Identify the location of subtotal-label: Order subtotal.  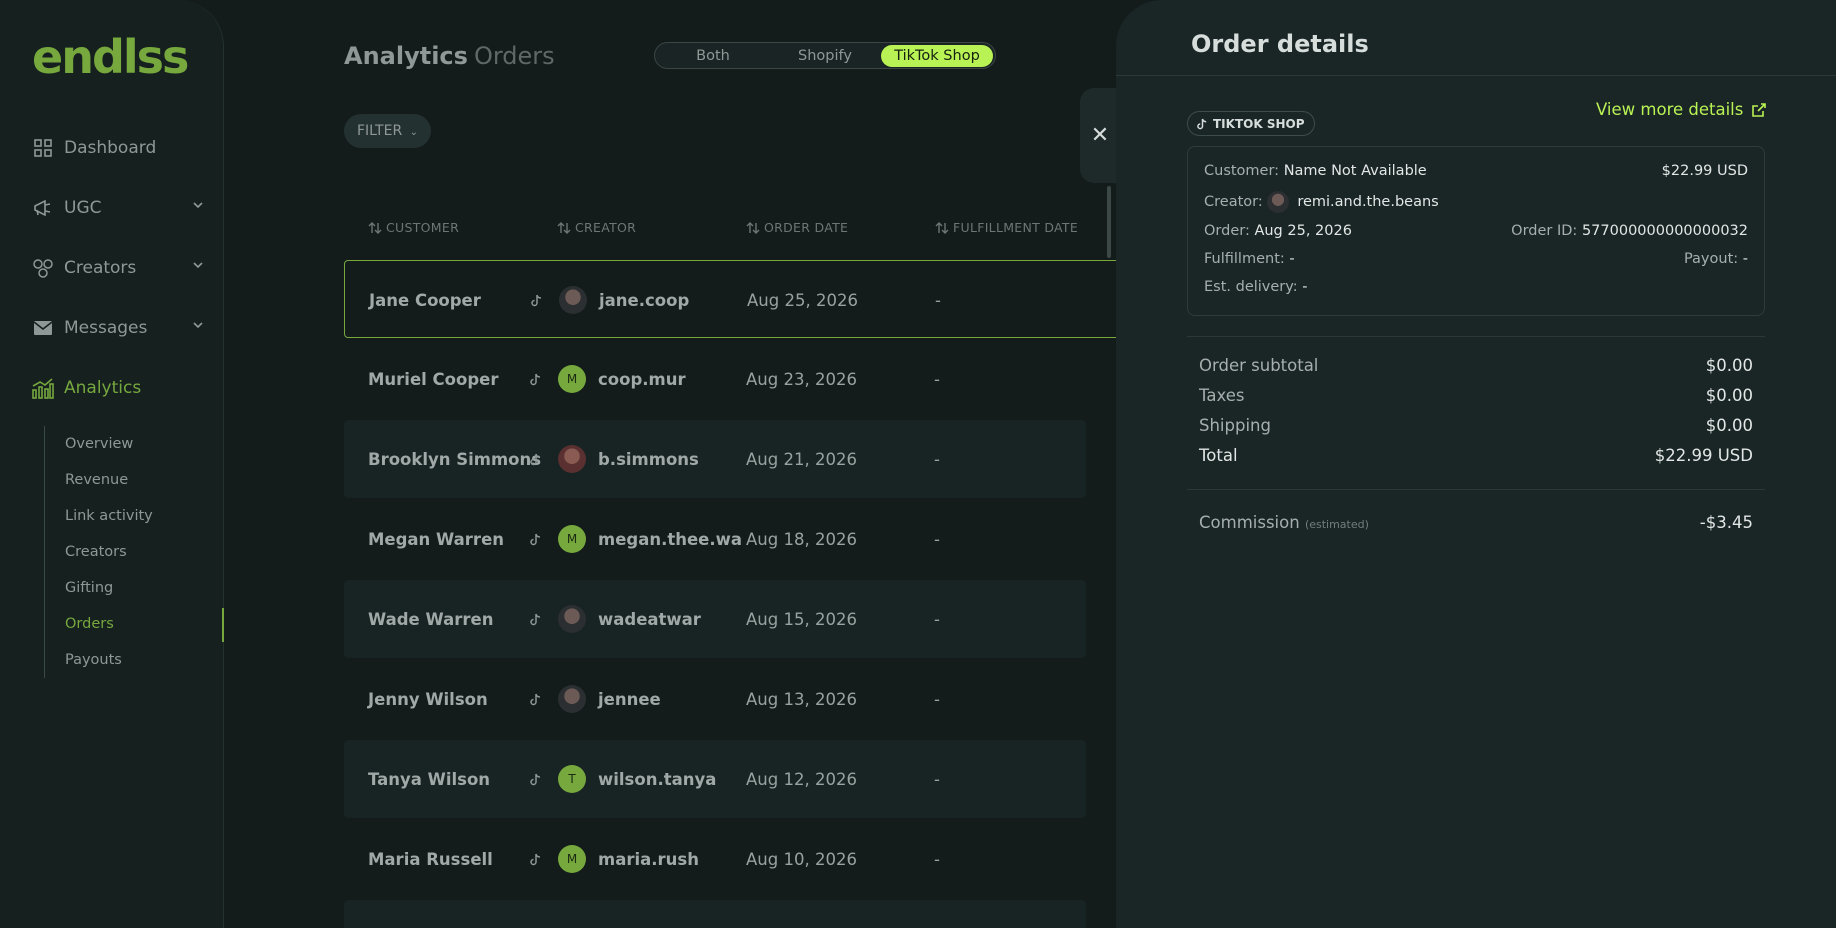
(1259, 365).